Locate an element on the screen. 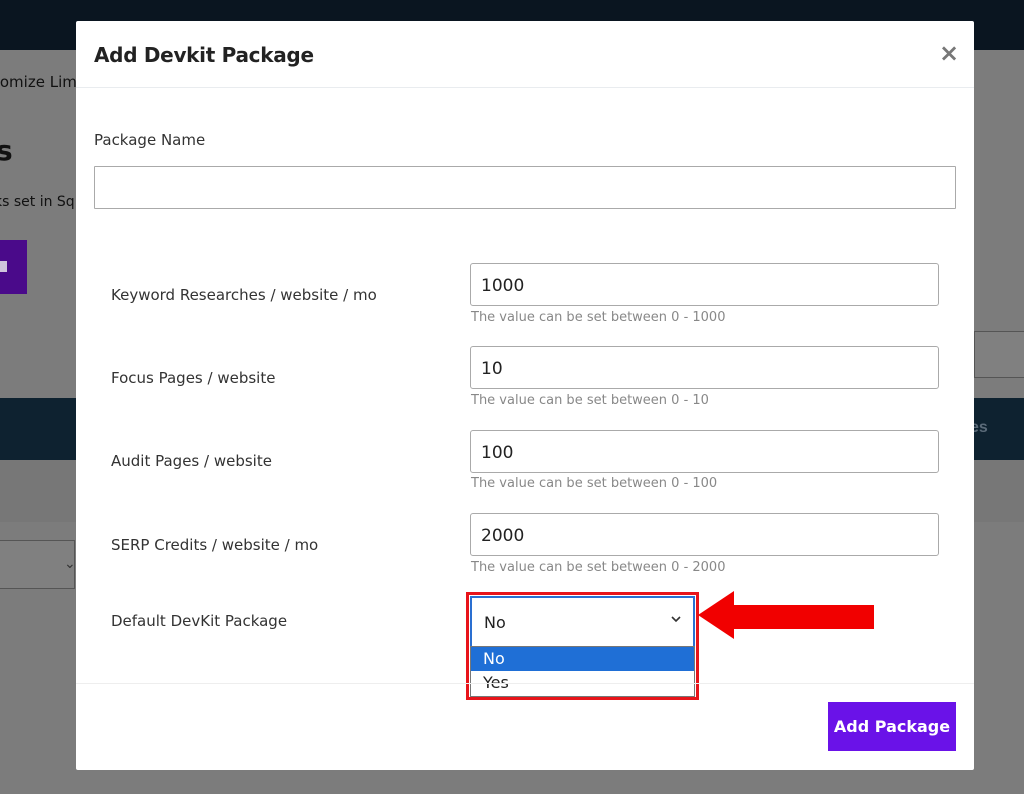  focus-pages-help: The value can be set between 0 - 10 is located at coordinates (590, 400).